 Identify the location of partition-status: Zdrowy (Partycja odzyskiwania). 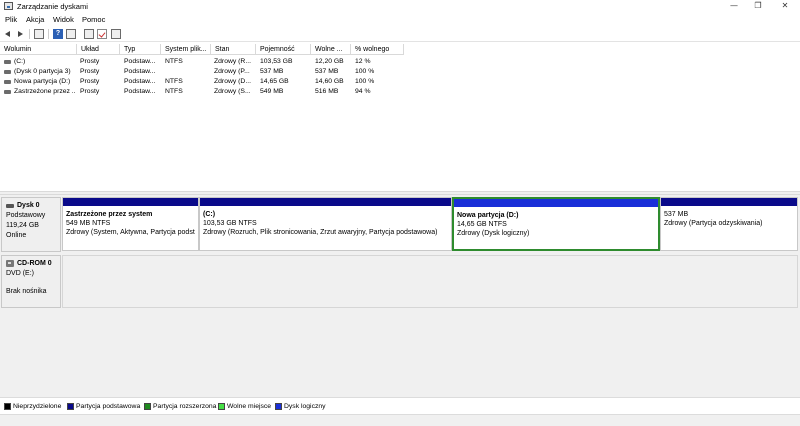
(713, 223).